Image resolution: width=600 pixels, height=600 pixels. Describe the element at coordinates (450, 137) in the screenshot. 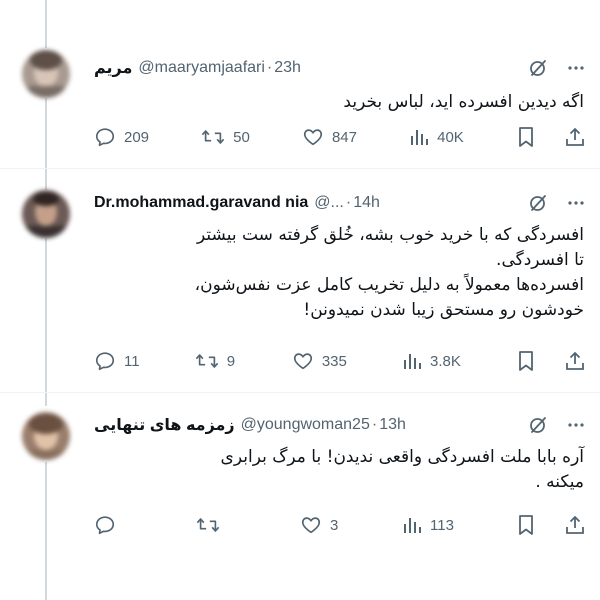

I see `view-count: 40K` at that location.